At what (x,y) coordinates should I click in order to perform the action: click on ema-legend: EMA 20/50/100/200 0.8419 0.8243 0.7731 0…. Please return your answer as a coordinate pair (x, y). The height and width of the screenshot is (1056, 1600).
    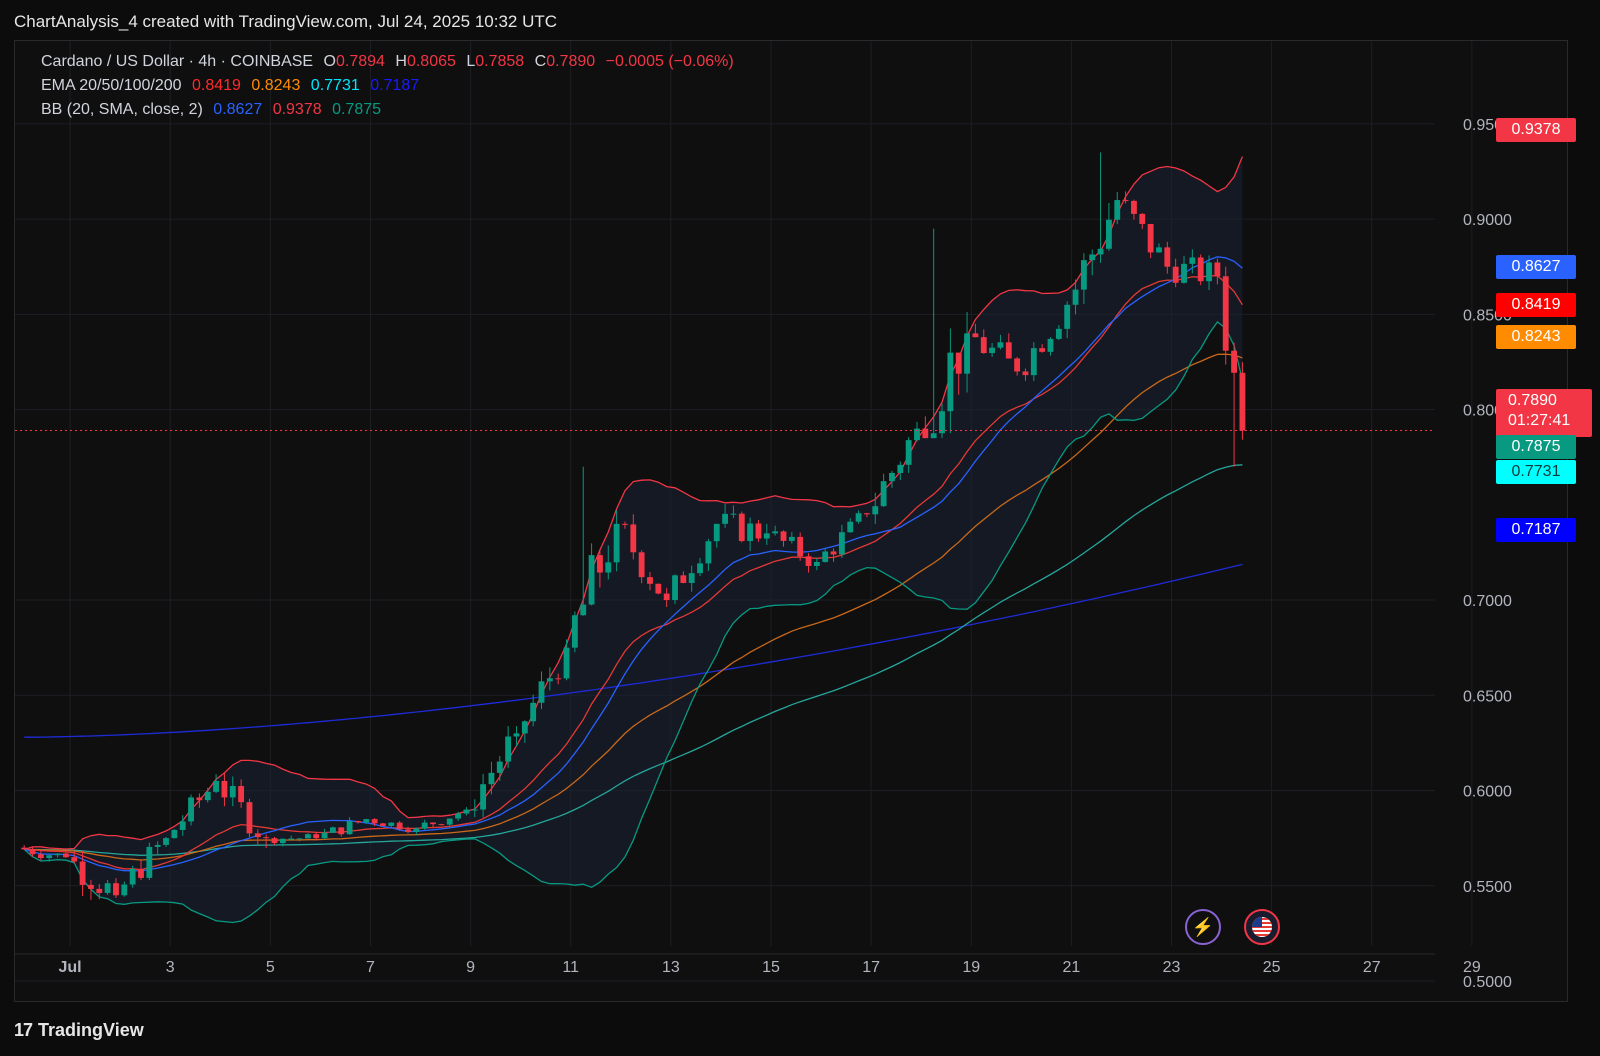
    Looking at the image, I should click on (233, 86).